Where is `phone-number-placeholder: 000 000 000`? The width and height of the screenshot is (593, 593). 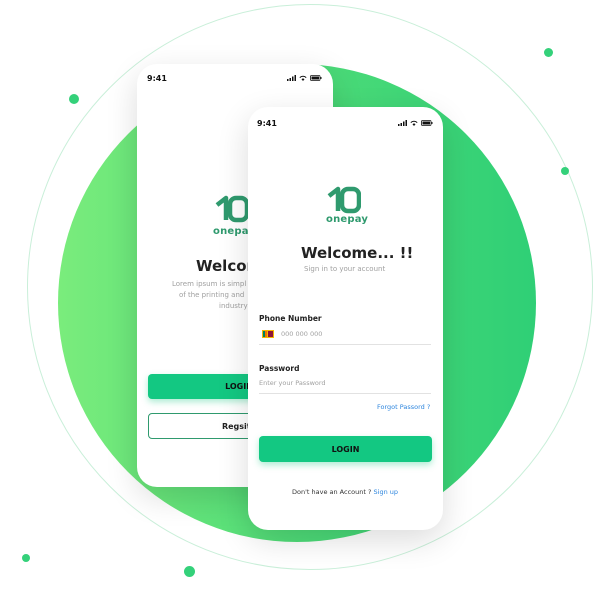 phone-number-placeholder: 000 000 000 is located at coordinates (302, 334).